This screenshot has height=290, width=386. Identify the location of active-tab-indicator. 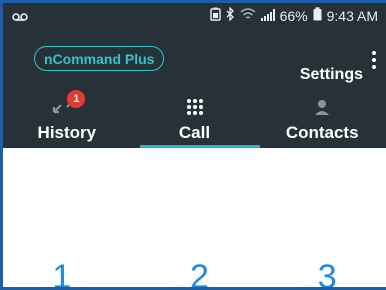
(200, 146).